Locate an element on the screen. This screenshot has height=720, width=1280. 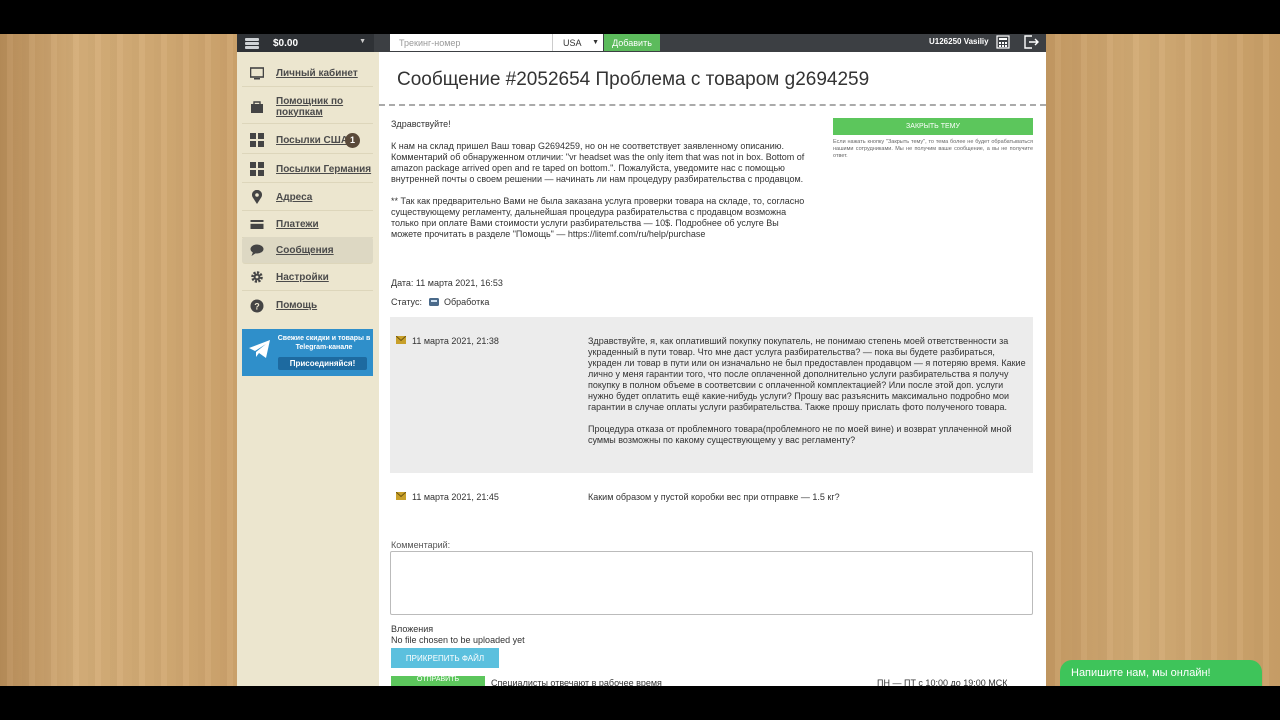
sidebar-item-label: Адреса is located at coordinates (294, 197).